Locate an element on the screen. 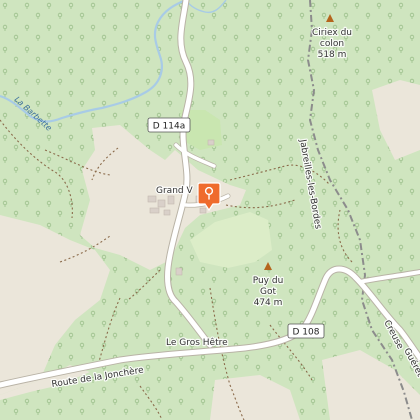  place-label-grand-v: Grand V is located at coordinates (174, 191).